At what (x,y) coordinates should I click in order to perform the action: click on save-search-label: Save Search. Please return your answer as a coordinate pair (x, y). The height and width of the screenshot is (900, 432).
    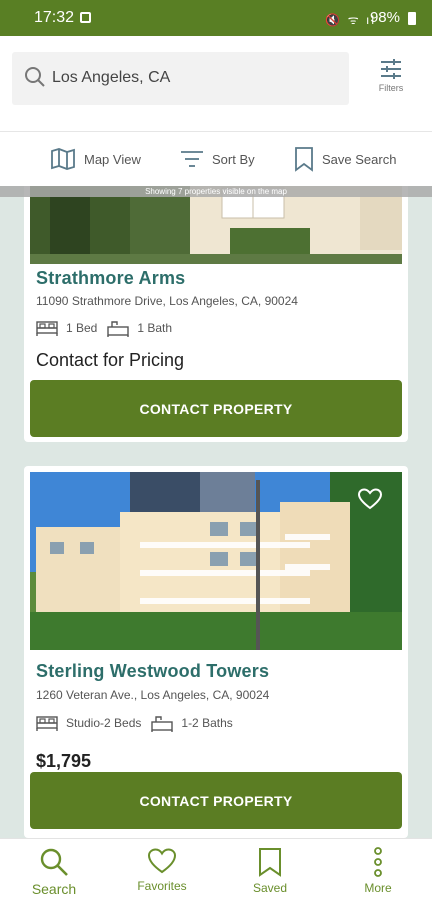
    Looking at the image, I should click on (359, 159).